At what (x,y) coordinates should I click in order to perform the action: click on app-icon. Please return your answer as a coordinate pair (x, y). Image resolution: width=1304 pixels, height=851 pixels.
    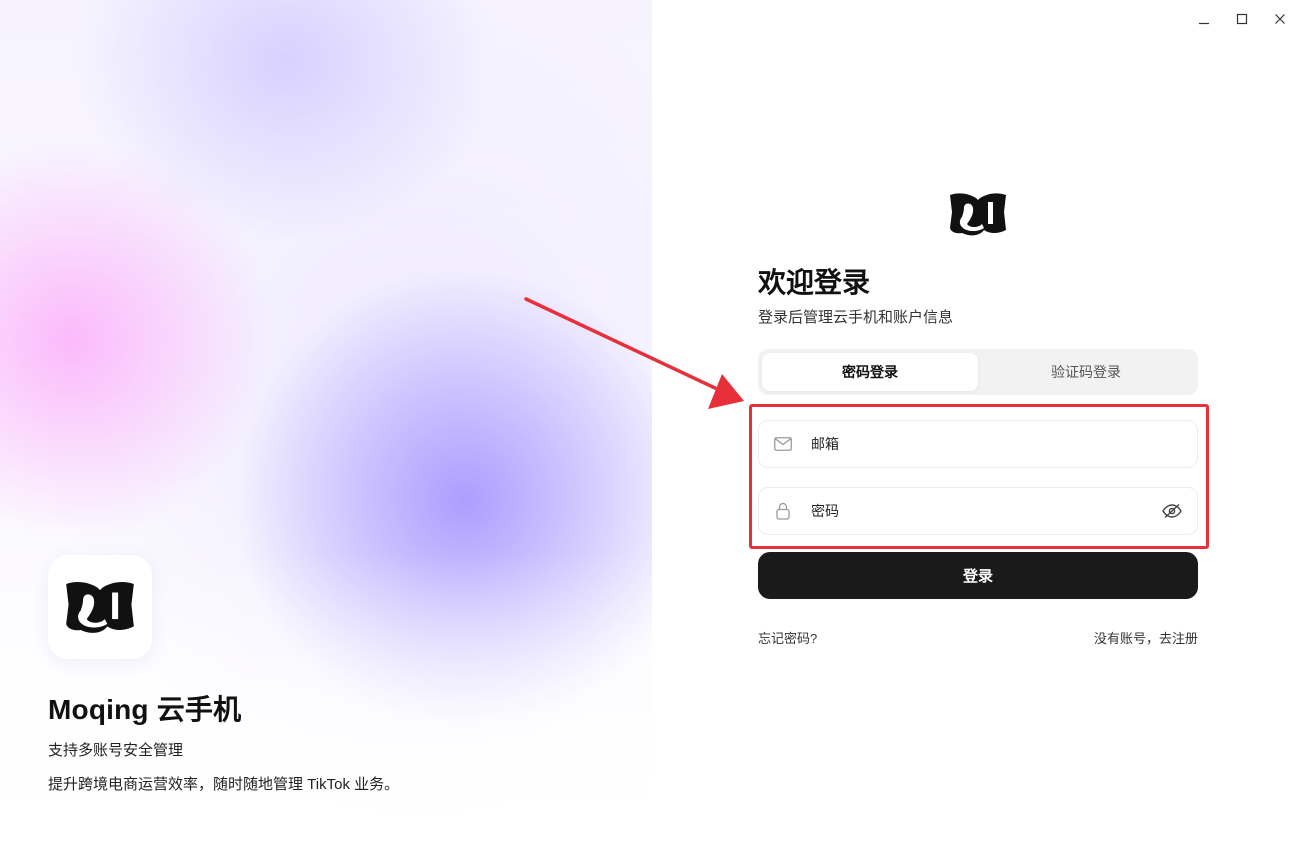
    Looking at the image, I should click on (100, 607).